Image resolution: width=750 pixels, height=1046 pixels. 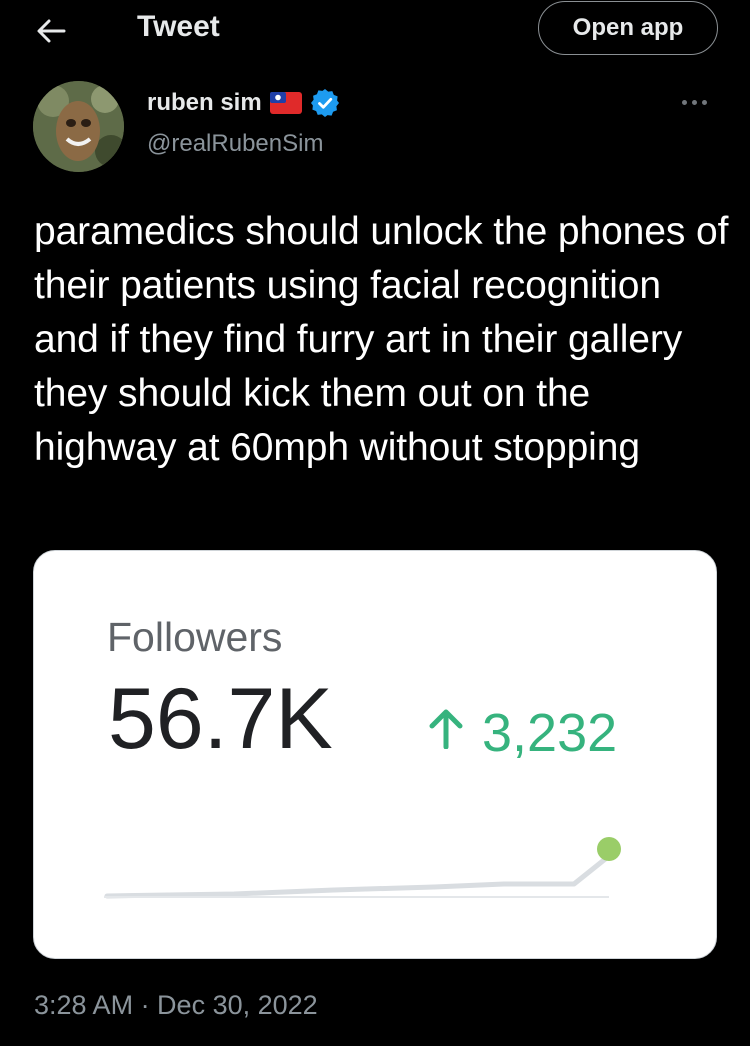 I want to click on arrow-up-icon, so click(x=446, y=729).